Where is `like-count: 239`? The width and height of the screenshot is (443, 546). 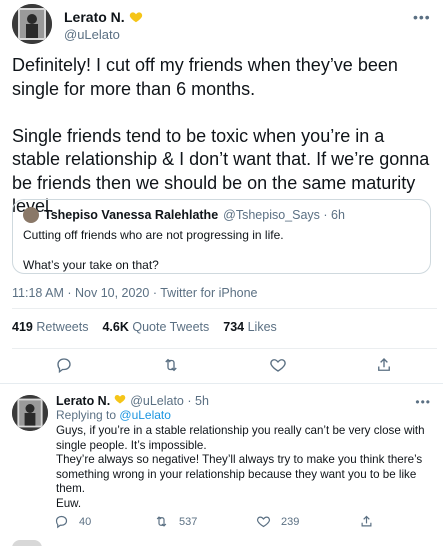
like-count: 239 is located at coordinates (290, 521).